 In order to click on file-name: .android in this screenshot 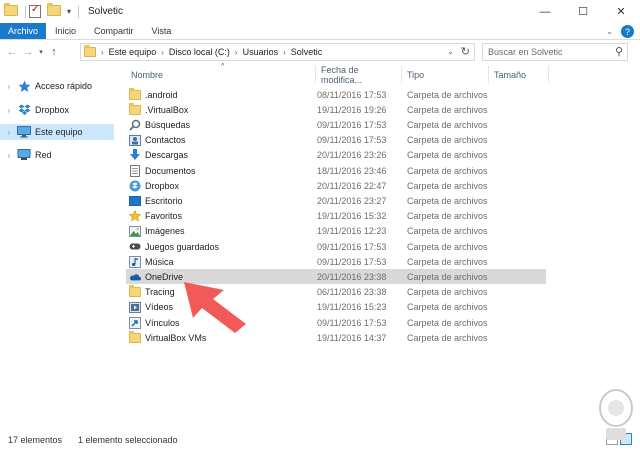, I will do `click(161, 94)`.